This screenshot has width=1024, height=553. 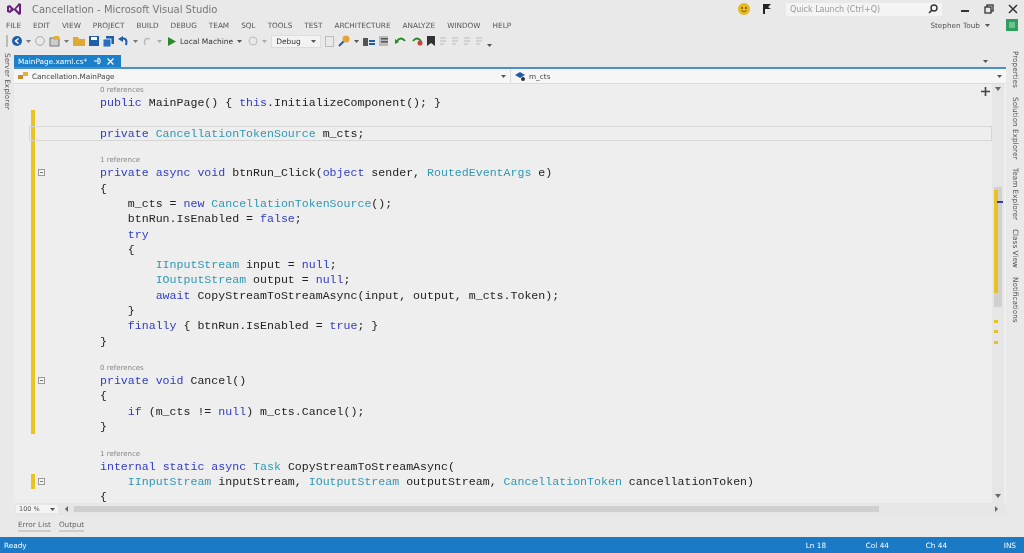 I want to click on code-line: btnRun.IsEnabled = false;, so click(x=214, y=219).